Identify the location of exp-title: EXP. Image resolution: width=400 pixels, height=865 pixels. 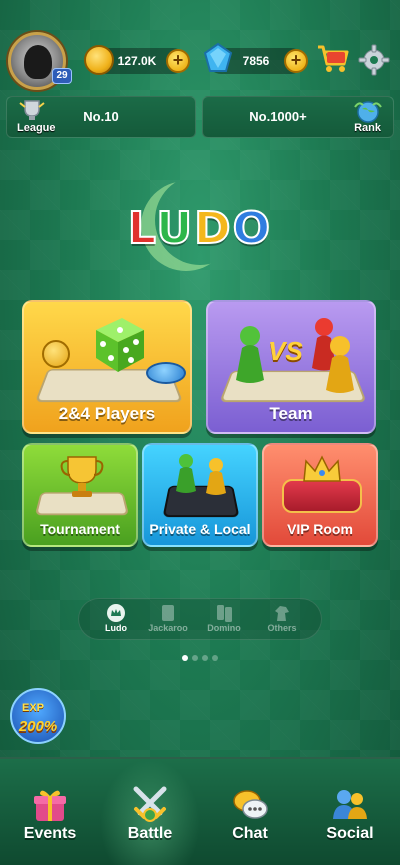
(33, 708).